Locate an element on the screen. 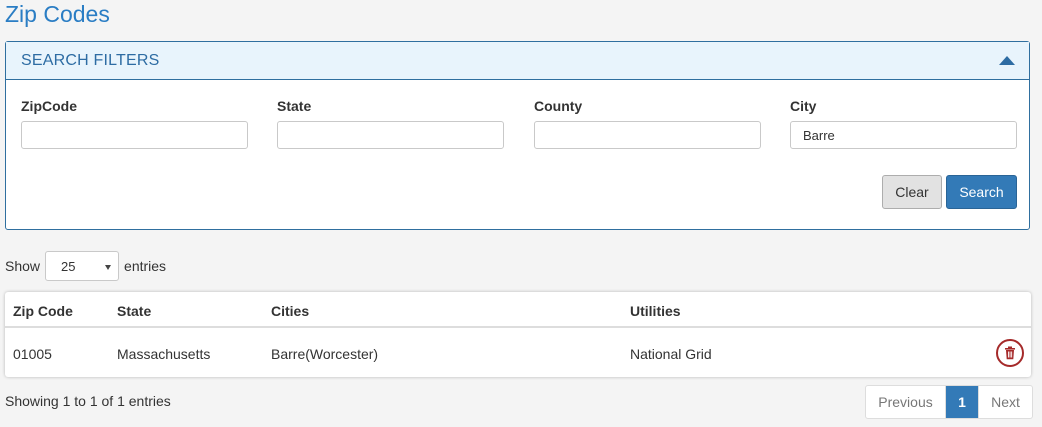 This screenshot has height=427, width=1042. state-filter: State is located at coordinates (390, 123).